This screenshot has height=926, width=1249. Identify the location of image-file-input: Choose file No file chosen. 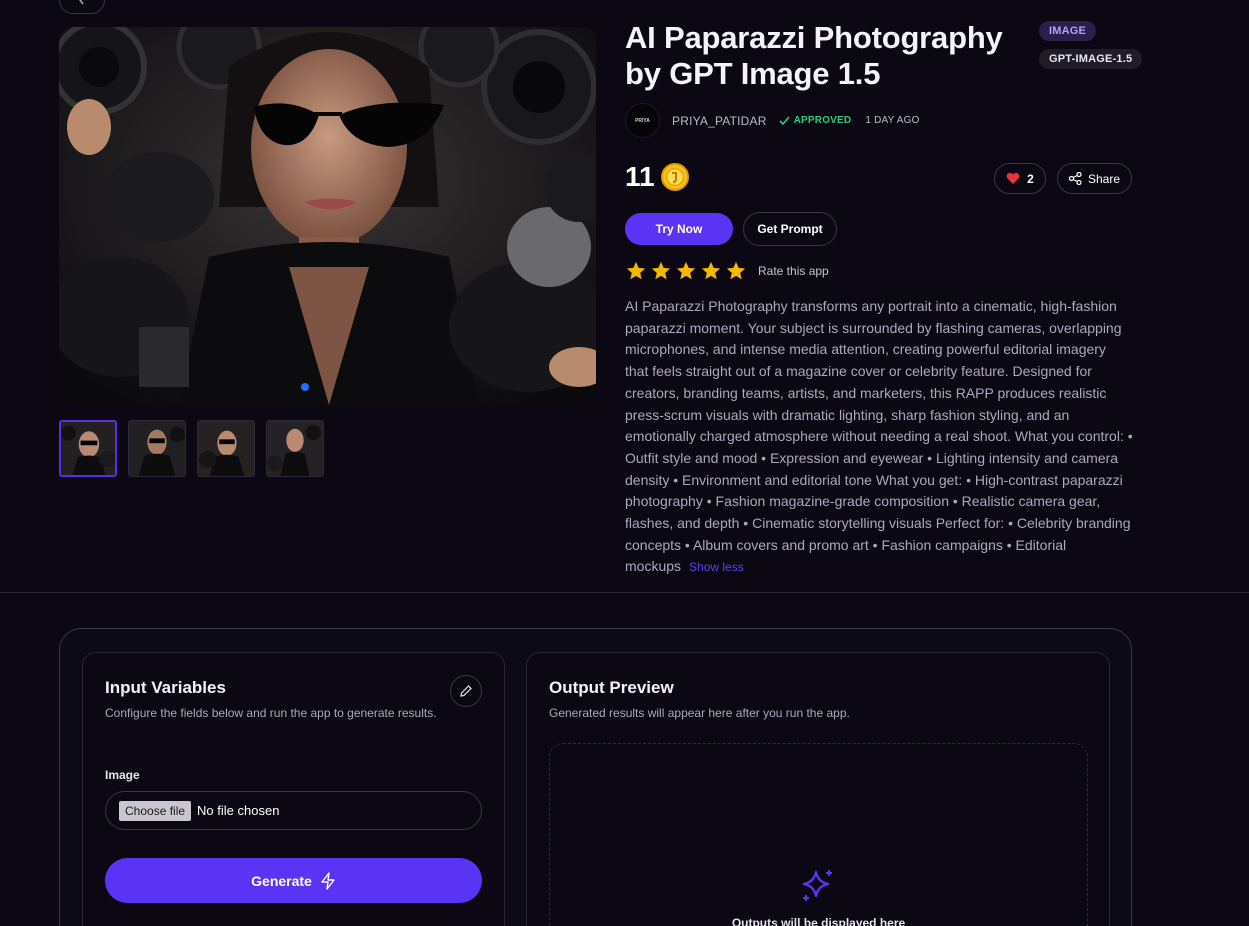
(293, 810).